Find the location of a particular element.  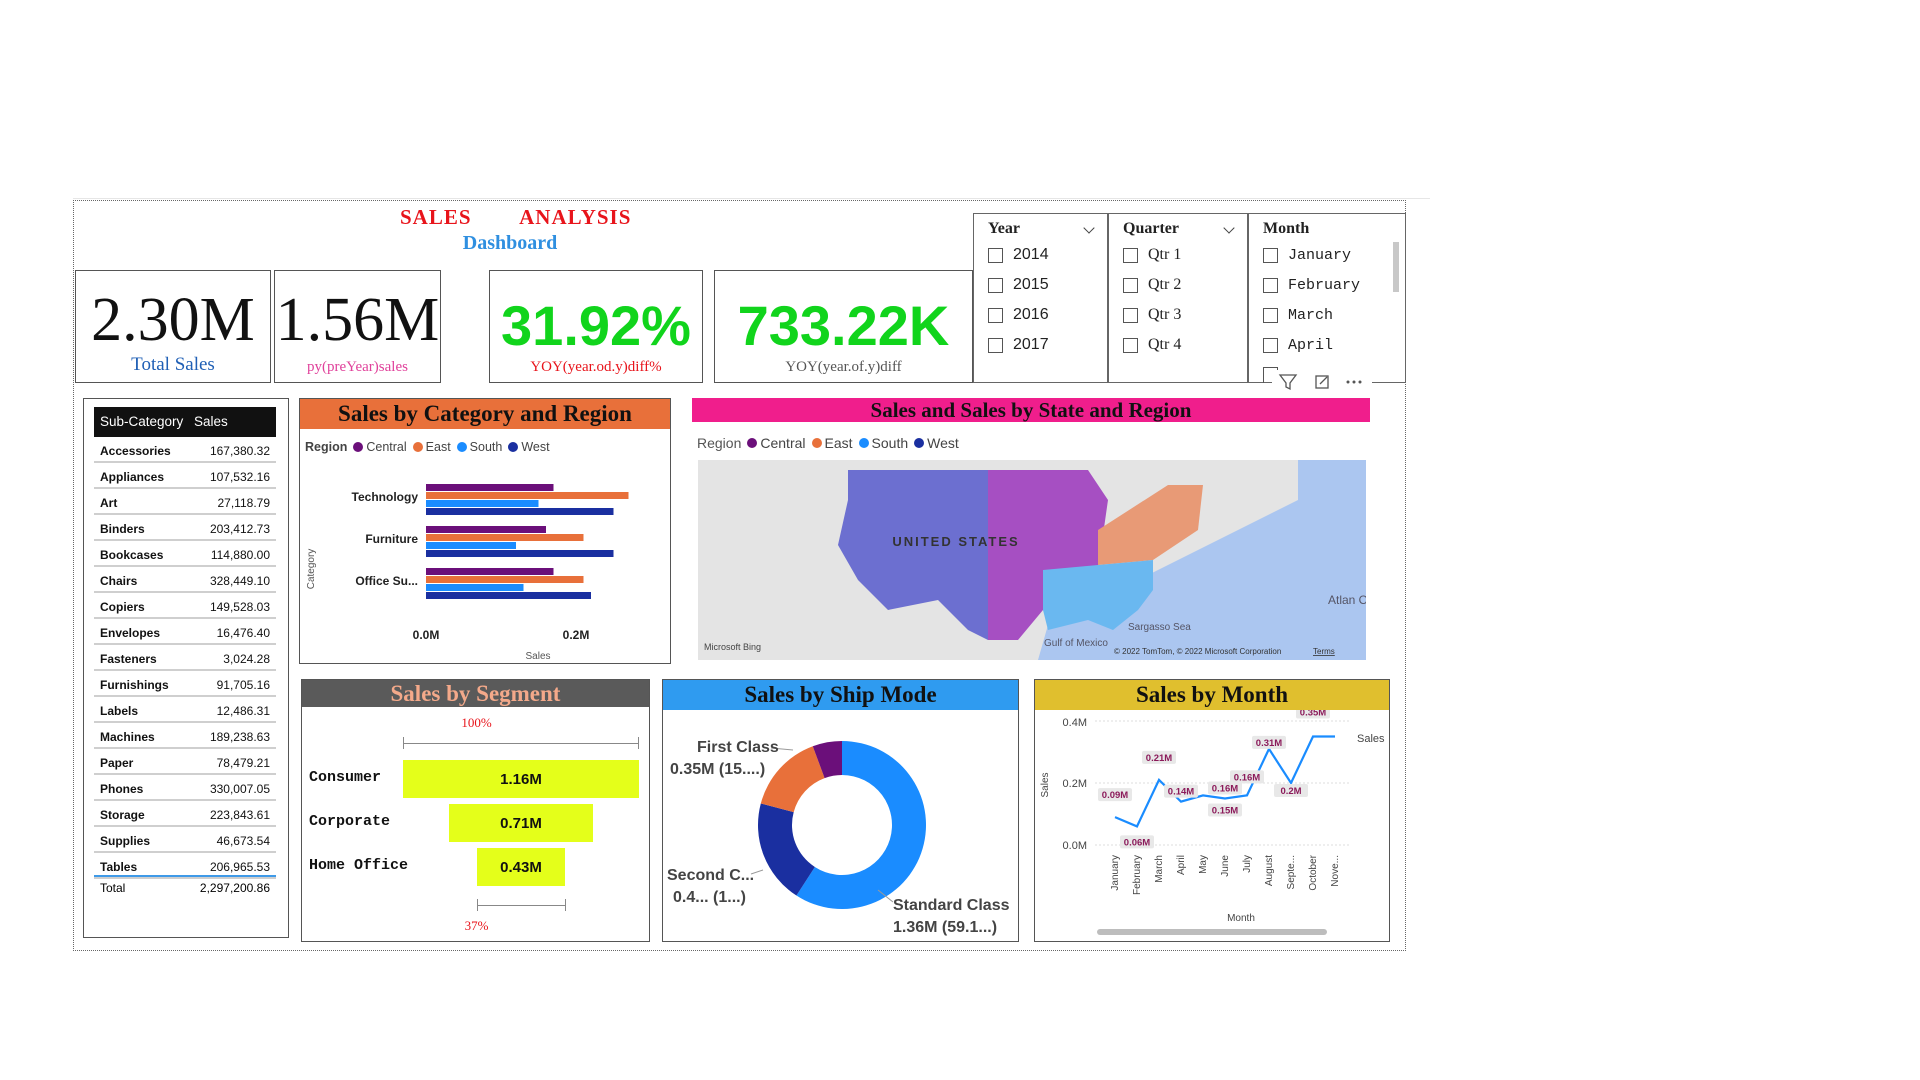

table-row: Labels 12,486.31 is located at coordinates (185, 710).